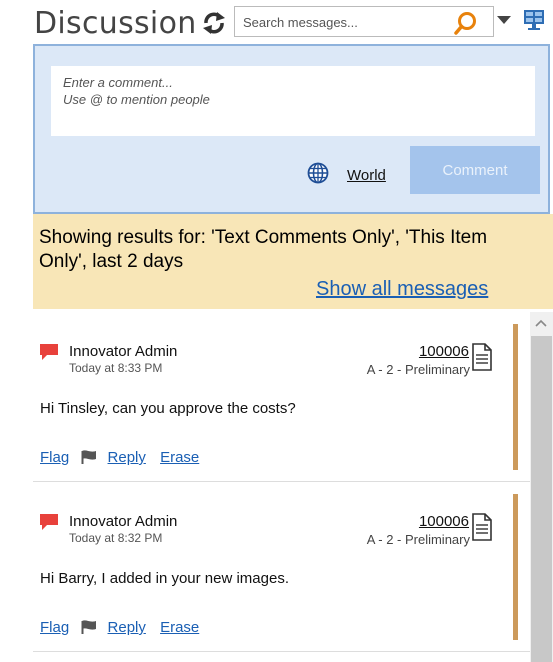 This screenshot has height=662, width=553. What do you see at coordinates (318, 173) in the screenshot?
I see `globe-icon` at bounding box center [318, 173].